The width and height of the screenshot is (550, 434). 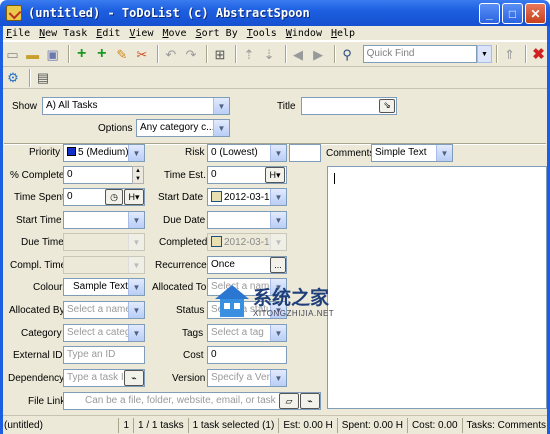 What do you see at coordinates (104, 153) in the screenshot?
I see `priority-combo: 5 (Medium) ▼` at bounding box center [104, 153].